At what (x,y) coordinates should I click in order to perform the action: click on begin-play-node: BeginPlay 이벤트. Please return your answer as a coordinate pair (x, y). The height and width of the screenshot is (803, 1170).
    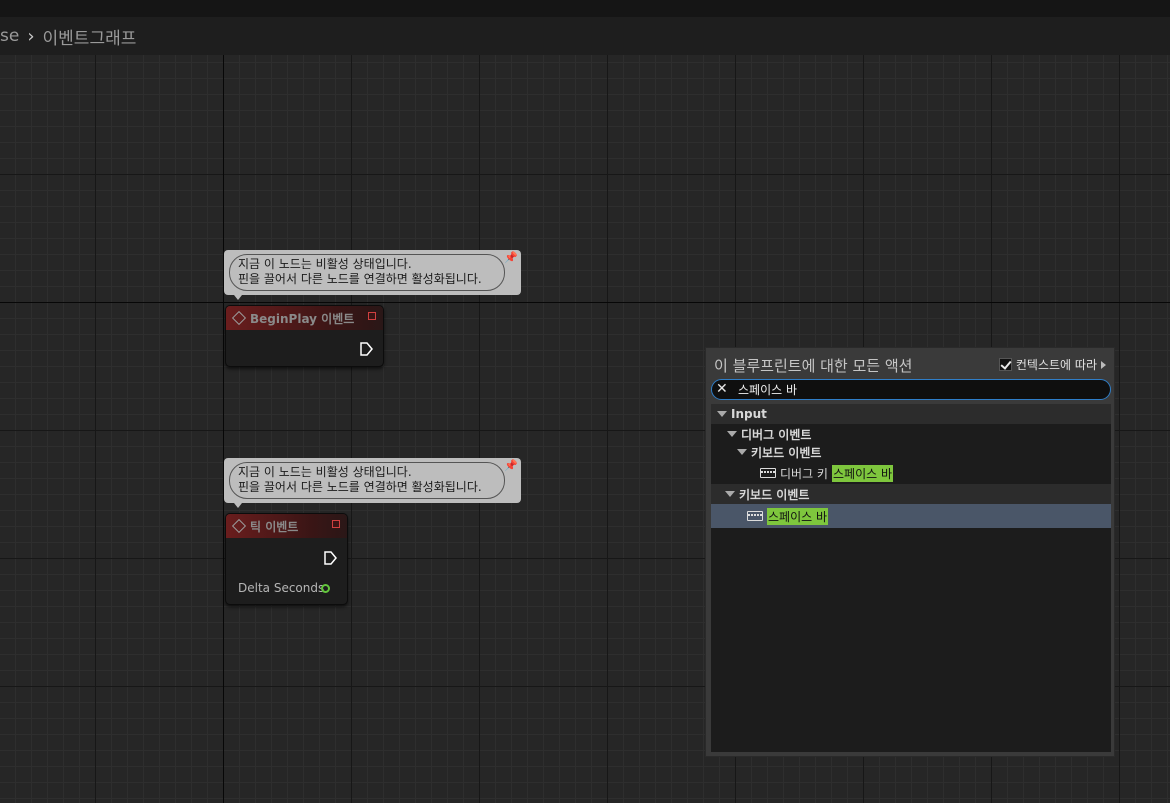
    Looking at the image, I should click on (304, 336).